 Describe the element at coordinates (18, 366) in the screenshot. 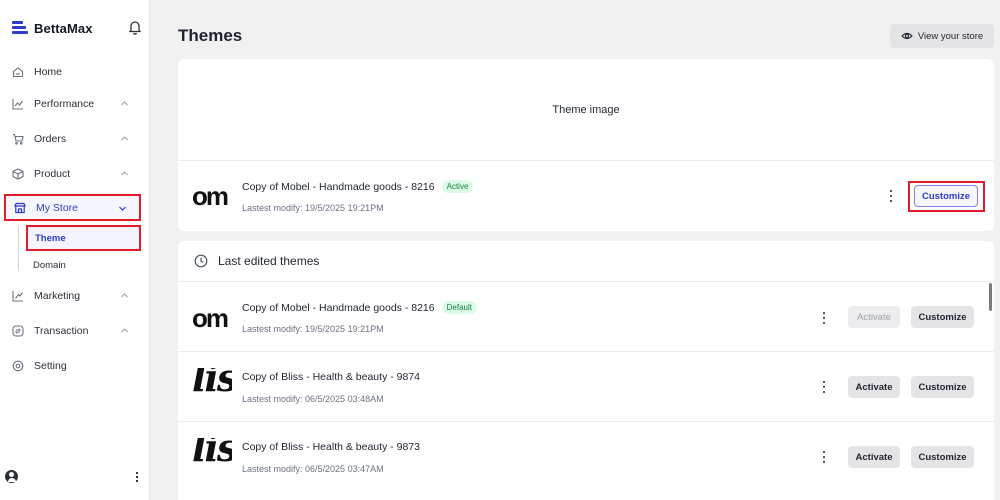

I see `gear-icon` at that location.